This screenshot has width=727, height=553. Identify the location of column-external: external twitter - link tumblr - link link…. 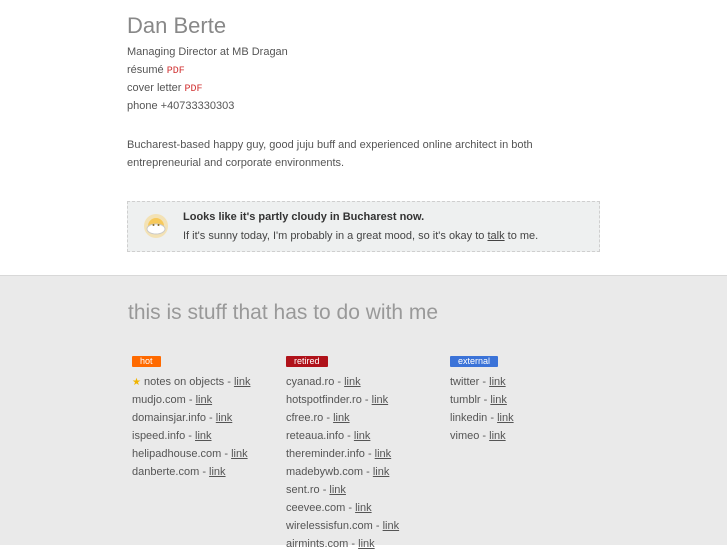
(482, 398).